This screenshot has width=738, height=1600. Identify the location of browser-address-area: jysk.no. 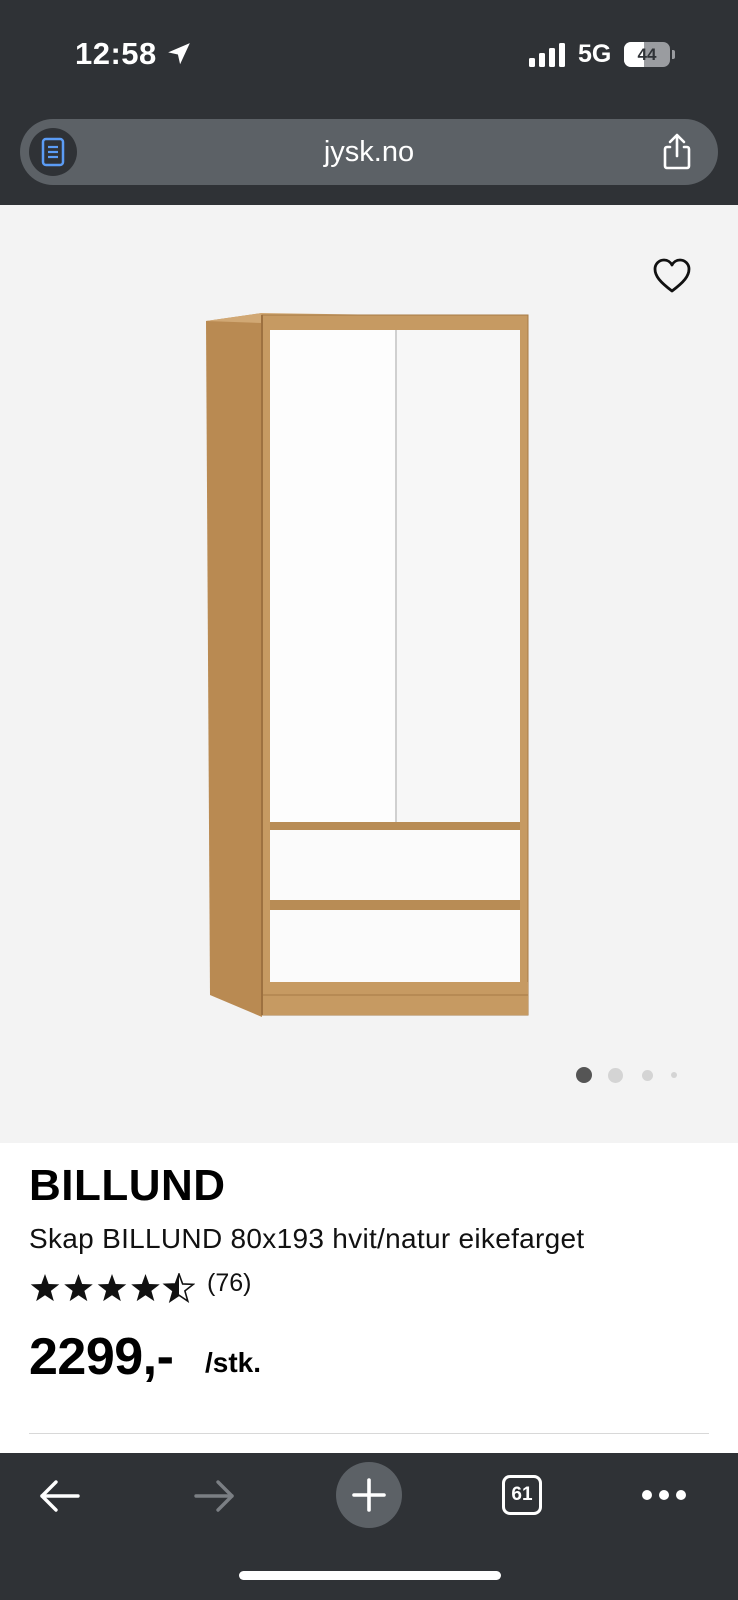
(369, 157).